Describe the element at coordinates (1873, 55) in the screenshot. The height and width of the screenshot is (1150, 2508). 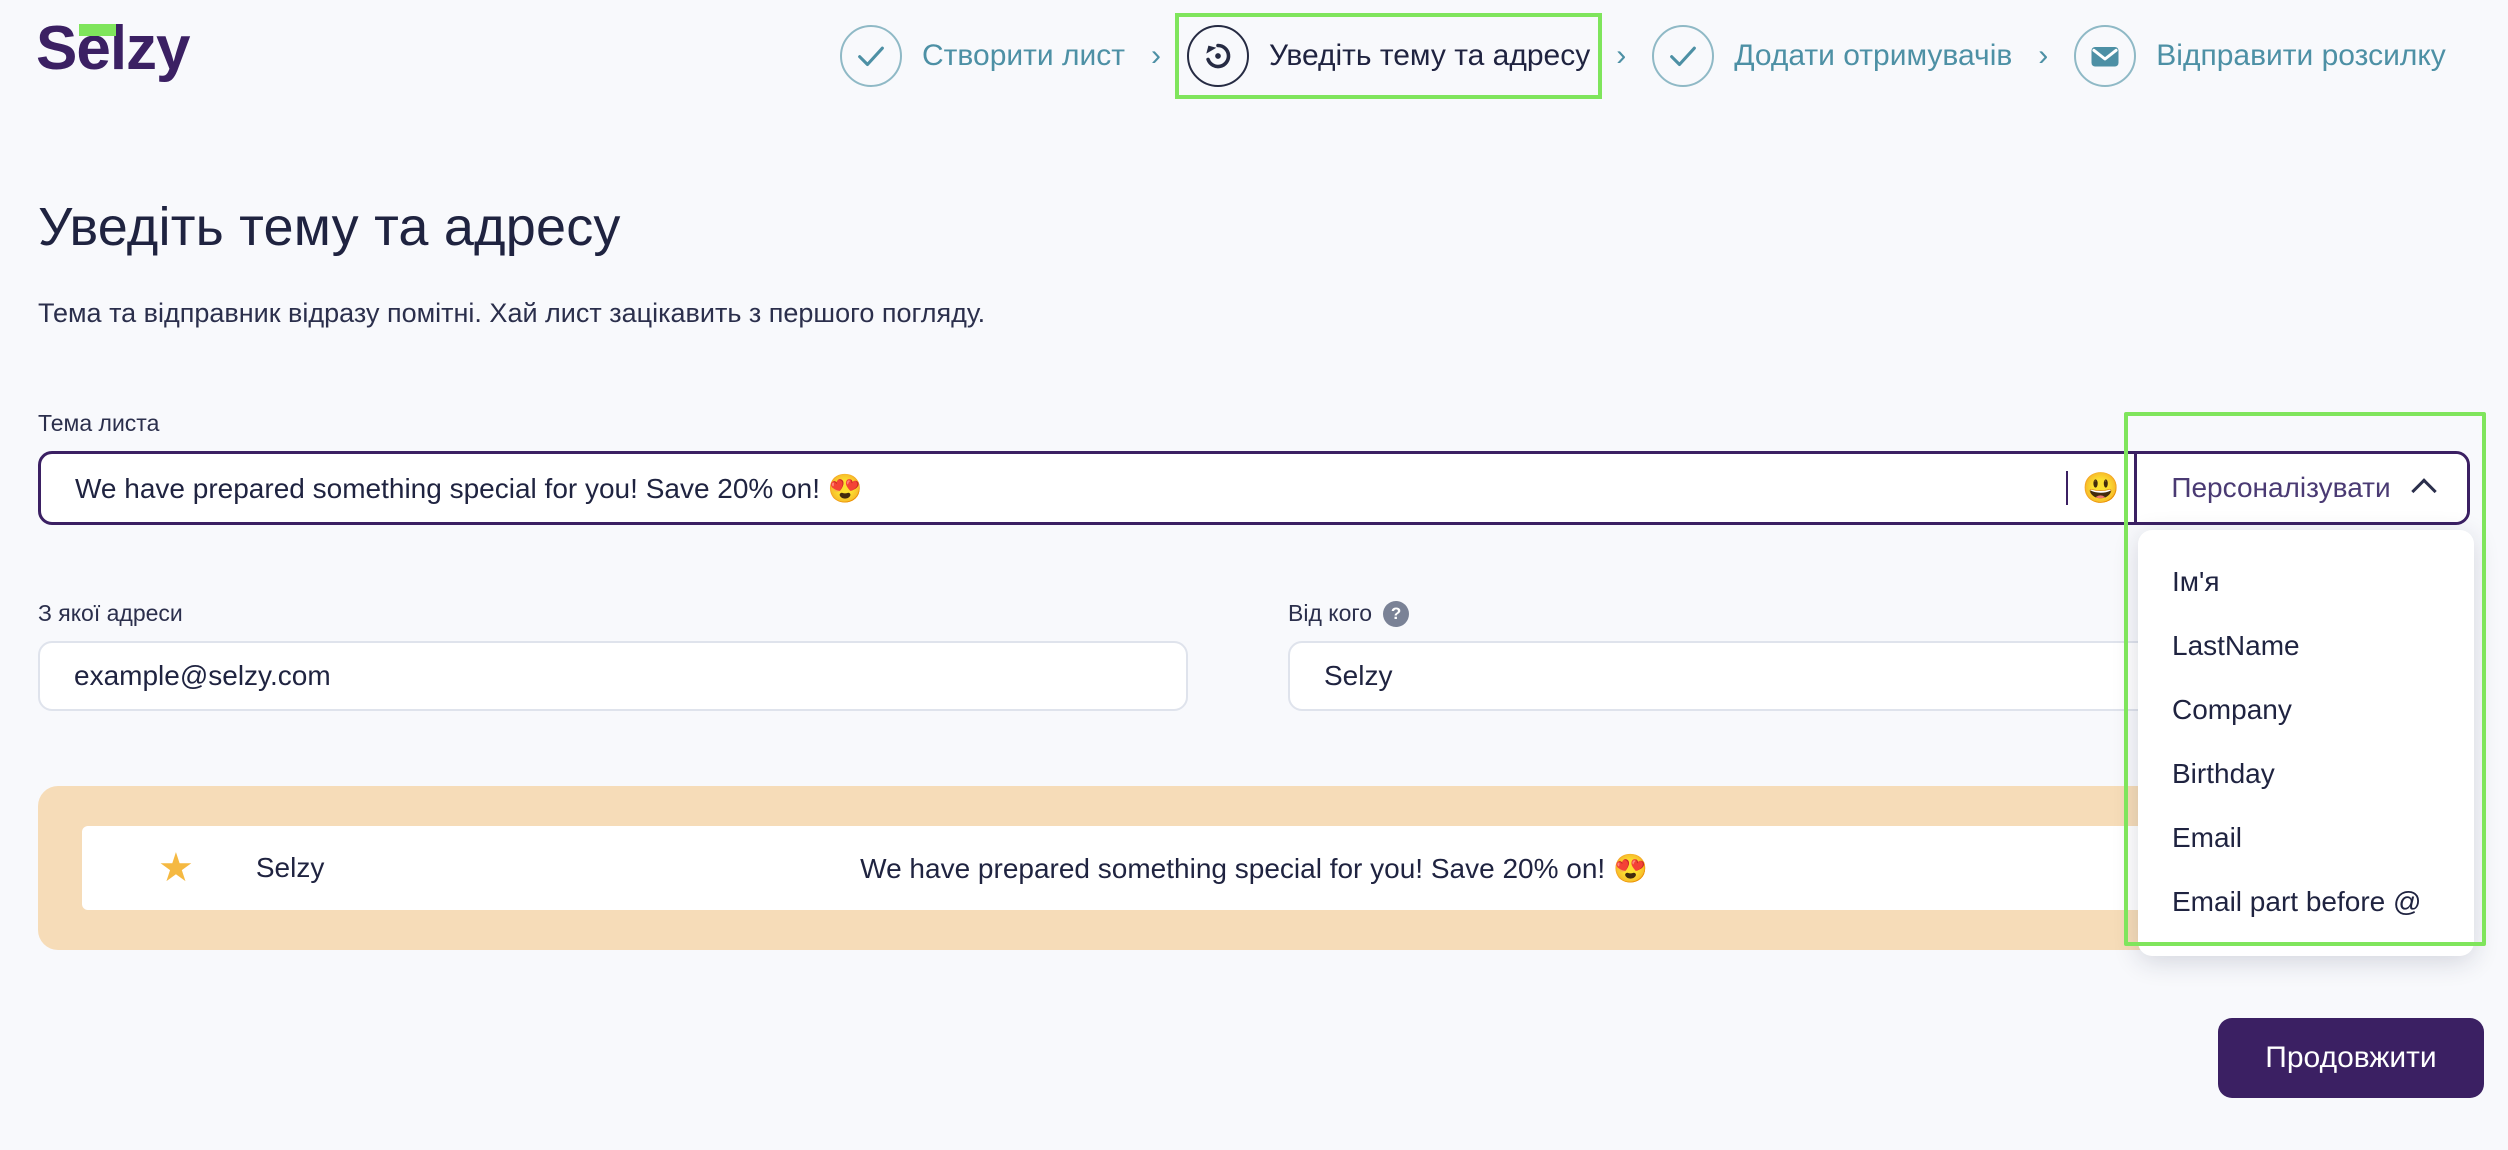
I see `step-label: Додати отримувачів` at that location.